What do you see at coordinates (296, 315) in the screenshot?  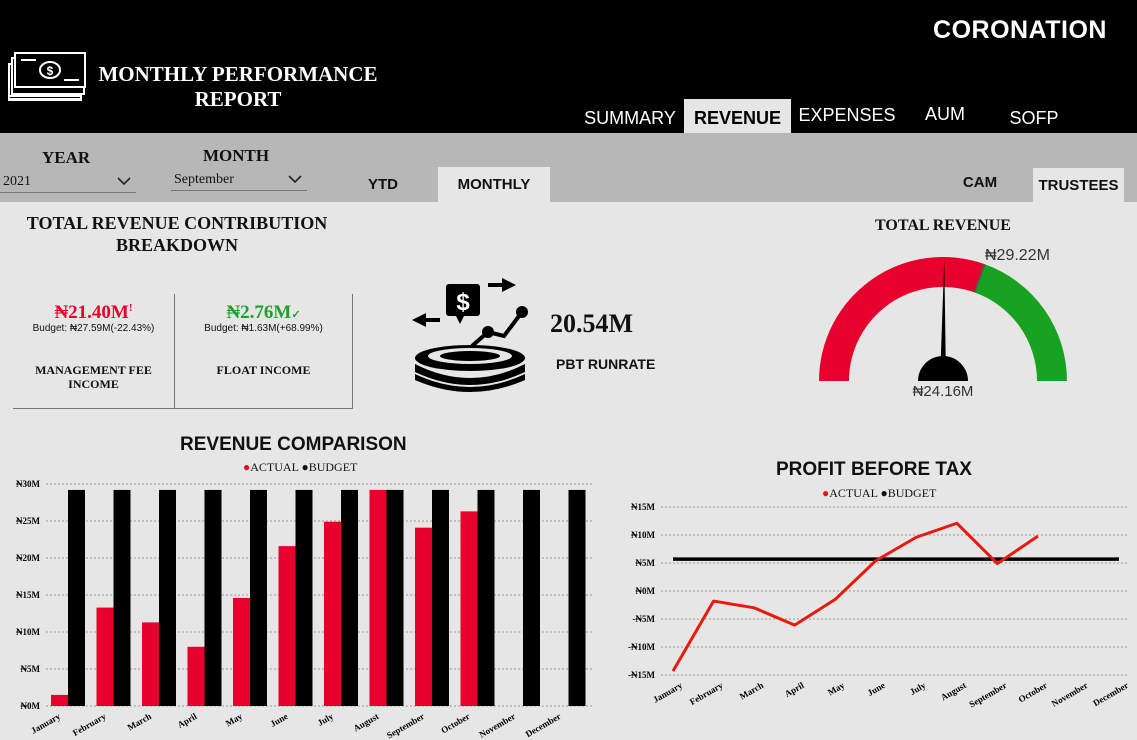 I see `check-indicator-icon: ✓` at bounding box center [296, 315].